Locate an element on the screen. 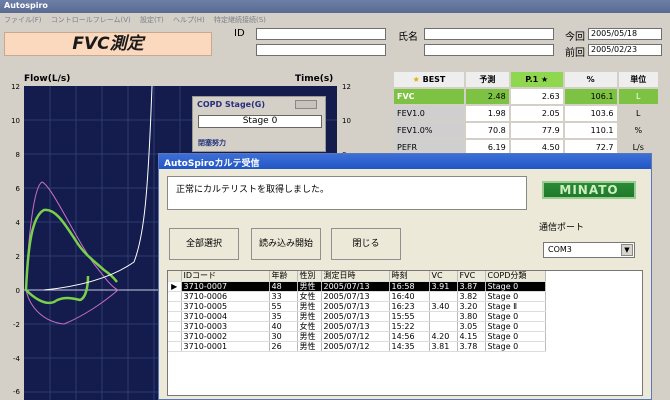 This screenshot has width=670, height=400. cell-age: 26 is located at coordinates (283, 346).